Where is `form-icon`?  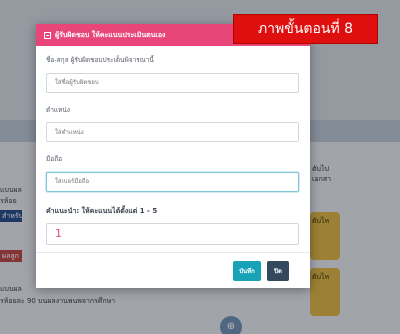 form-icon is located at coordinates (47, 35).